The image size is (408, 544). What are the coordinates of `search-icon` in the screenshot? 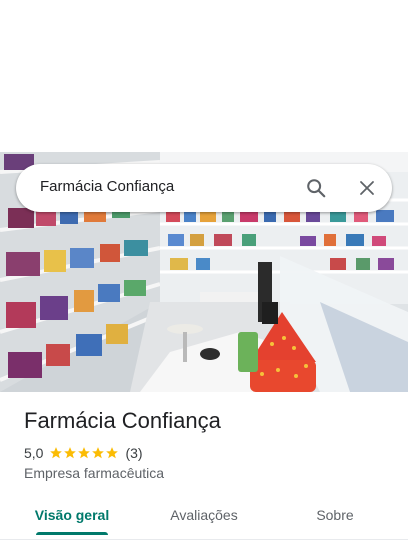 It's located at (316, 188).